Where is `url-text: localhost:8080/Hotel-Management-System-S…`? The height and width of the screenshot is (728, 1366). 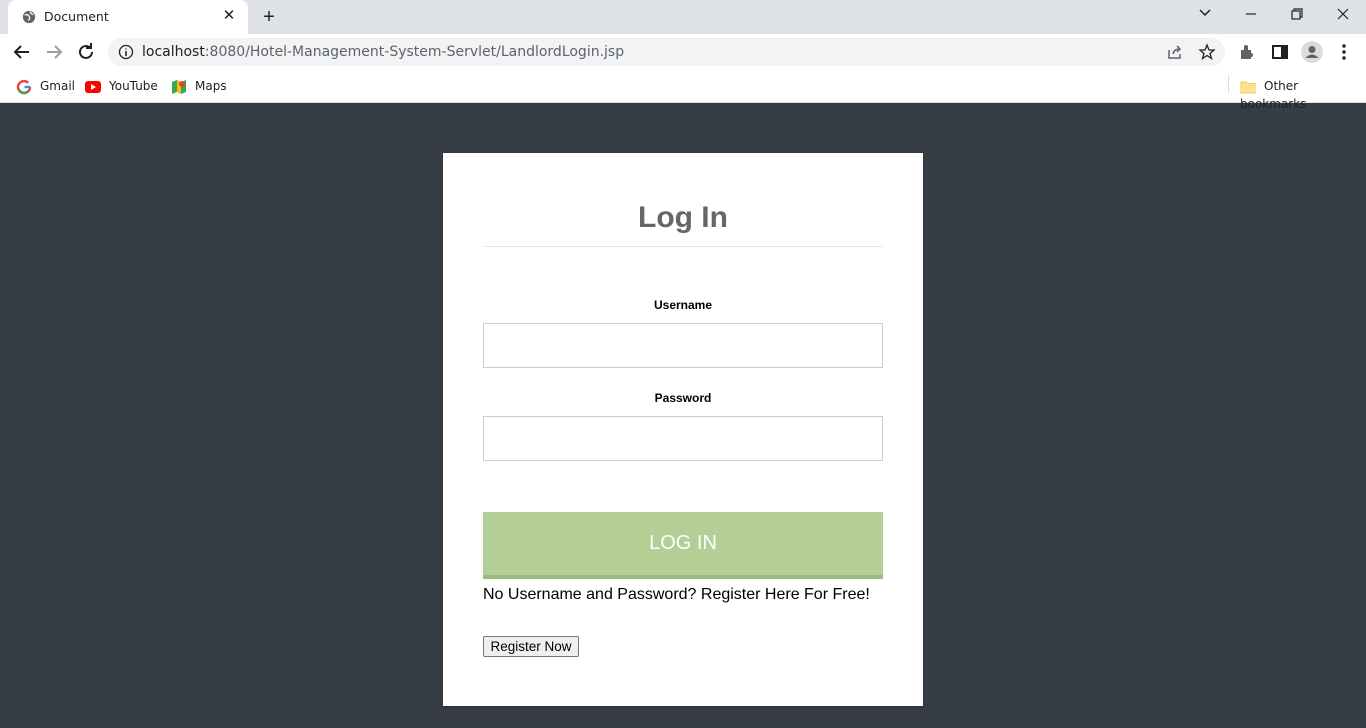 url-text: localhost:8080/Hotel-Management-System-S… is located at coordinates (383, 52).